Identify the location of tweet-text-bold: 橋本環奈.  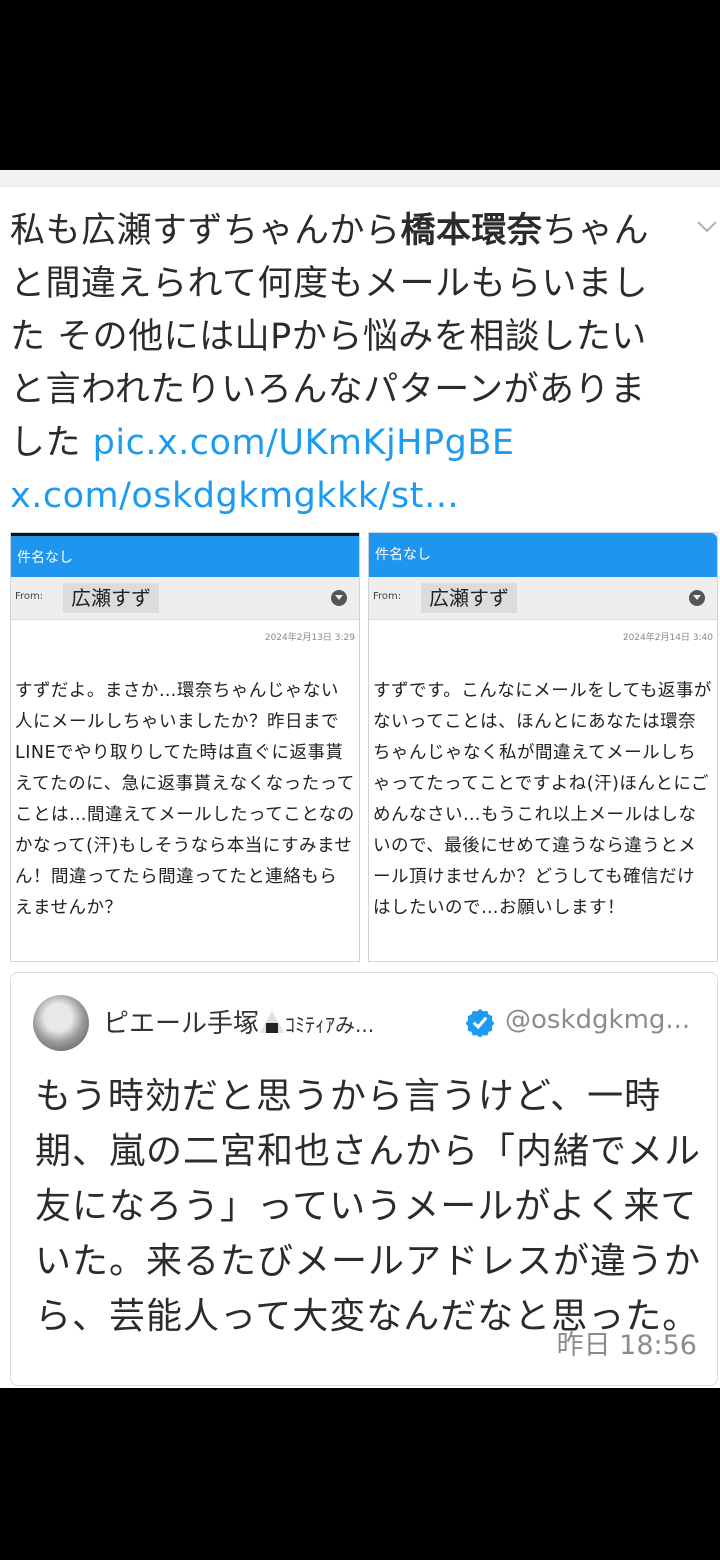
(471, 231).